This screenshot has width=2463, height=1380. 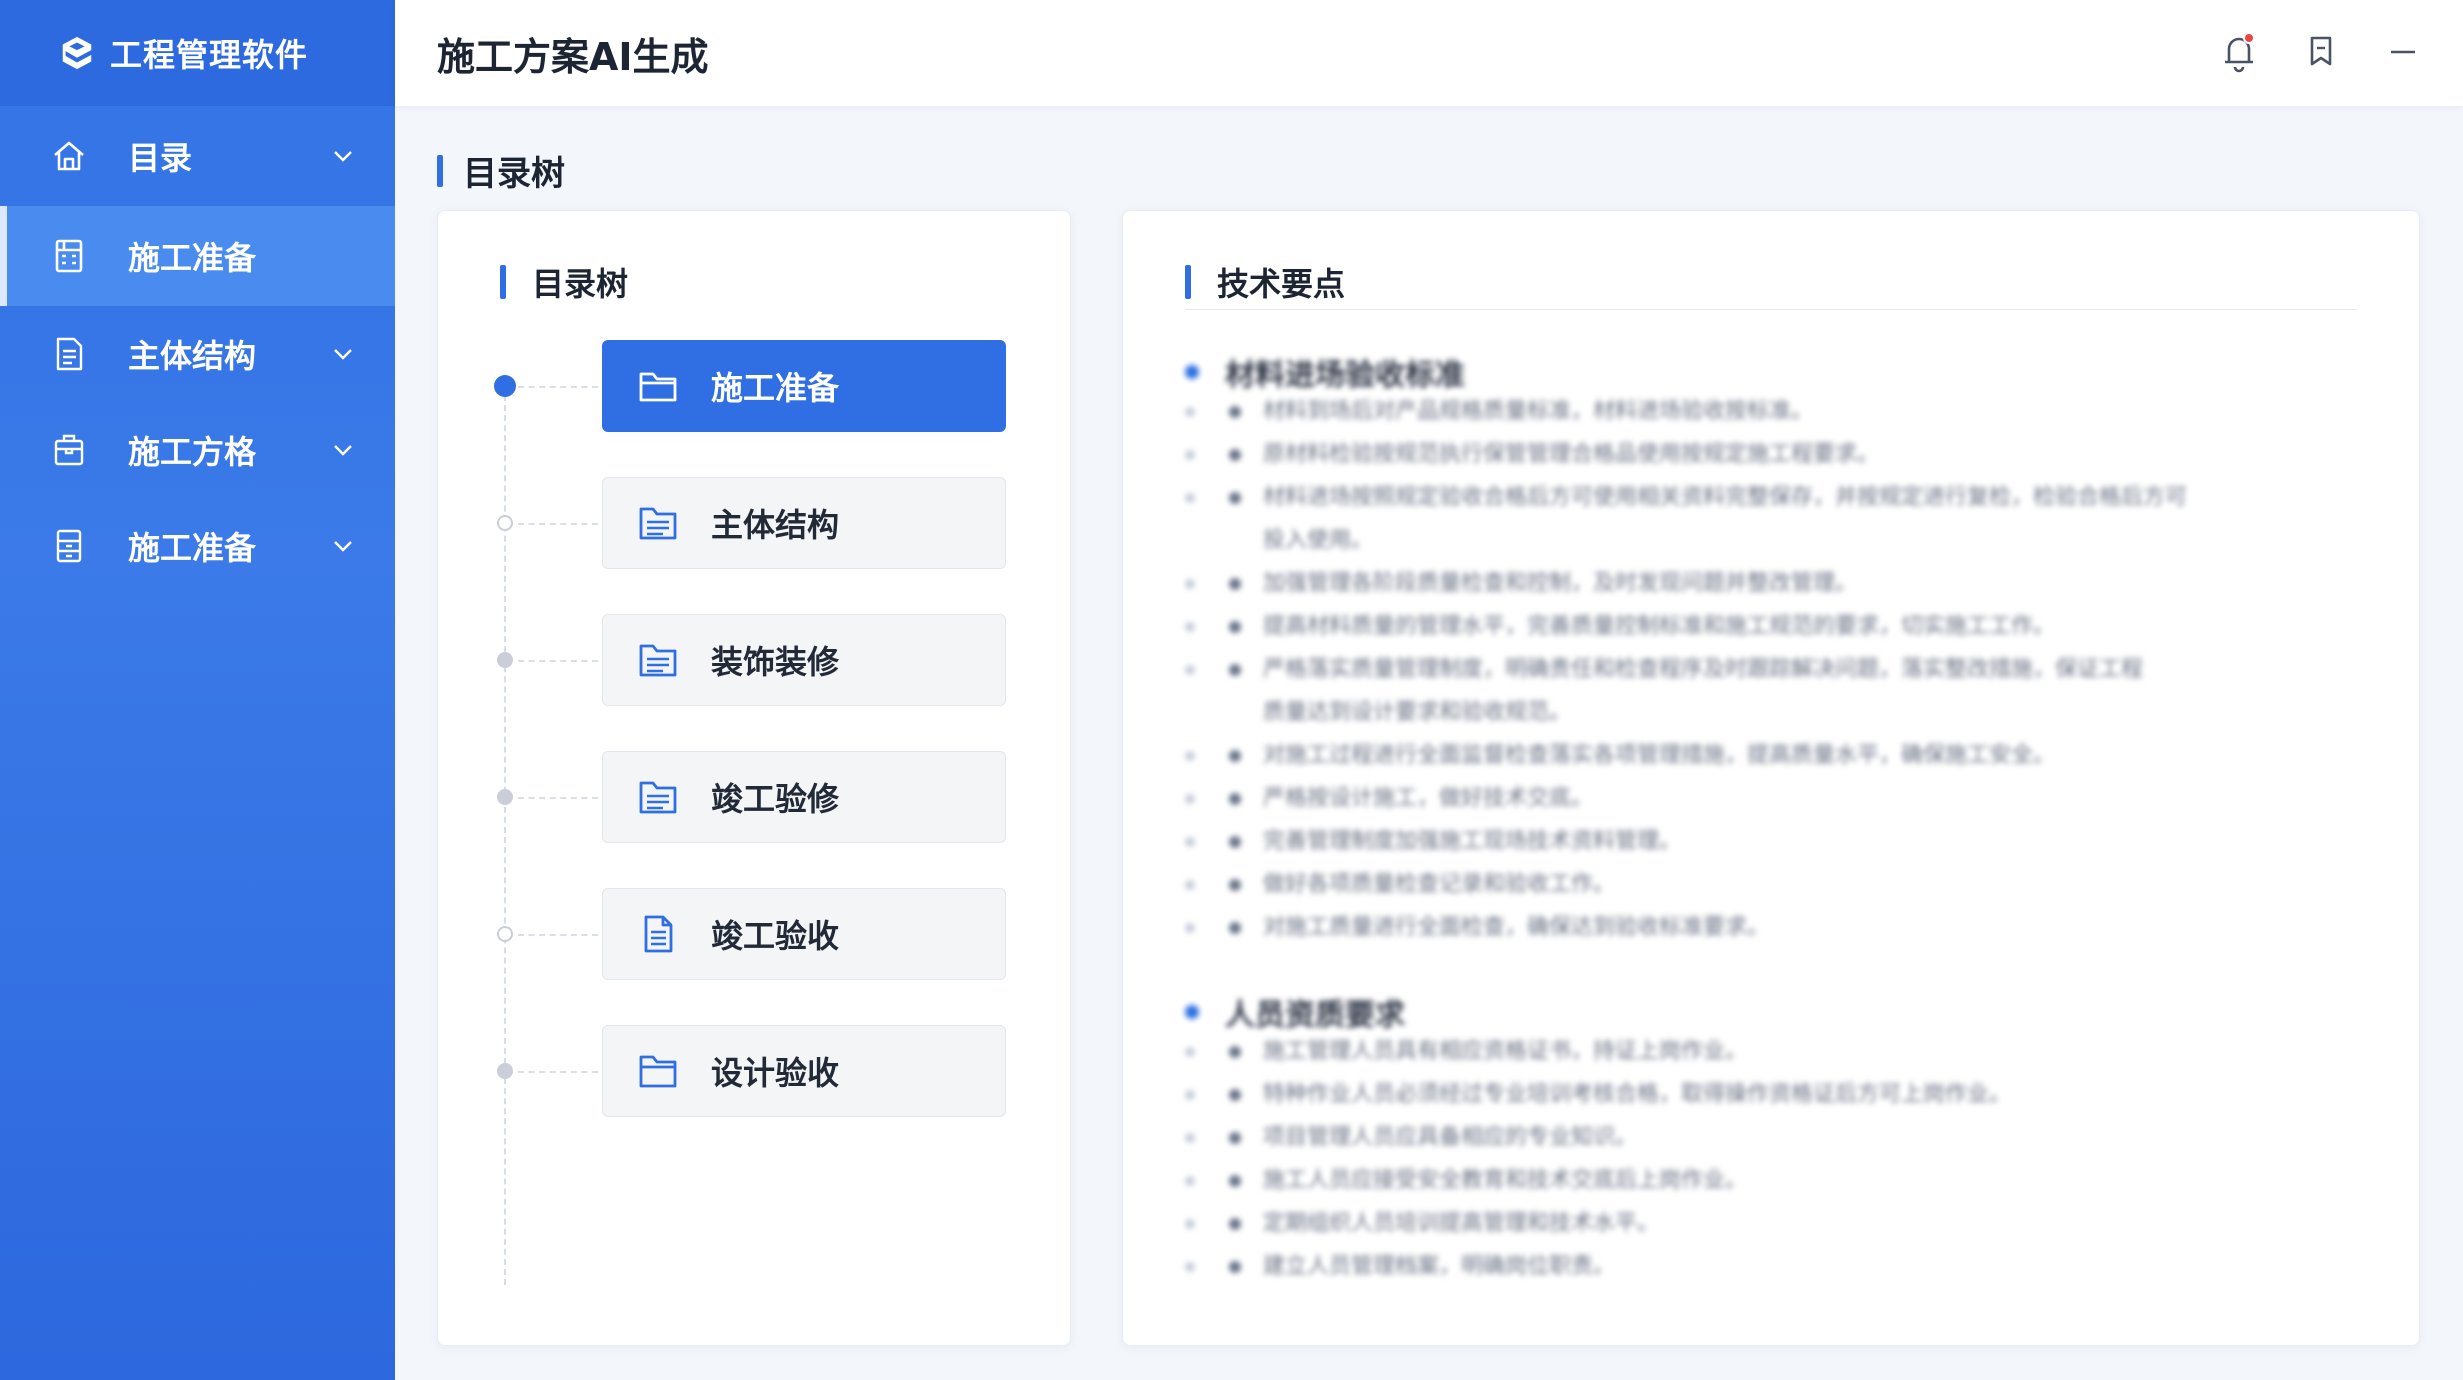 I want to click on list-item-text: 特种作业人员必须经过专业培训考核合格，取得操作资格证后方可上岗作业。, so click(x=1637, y=1094).